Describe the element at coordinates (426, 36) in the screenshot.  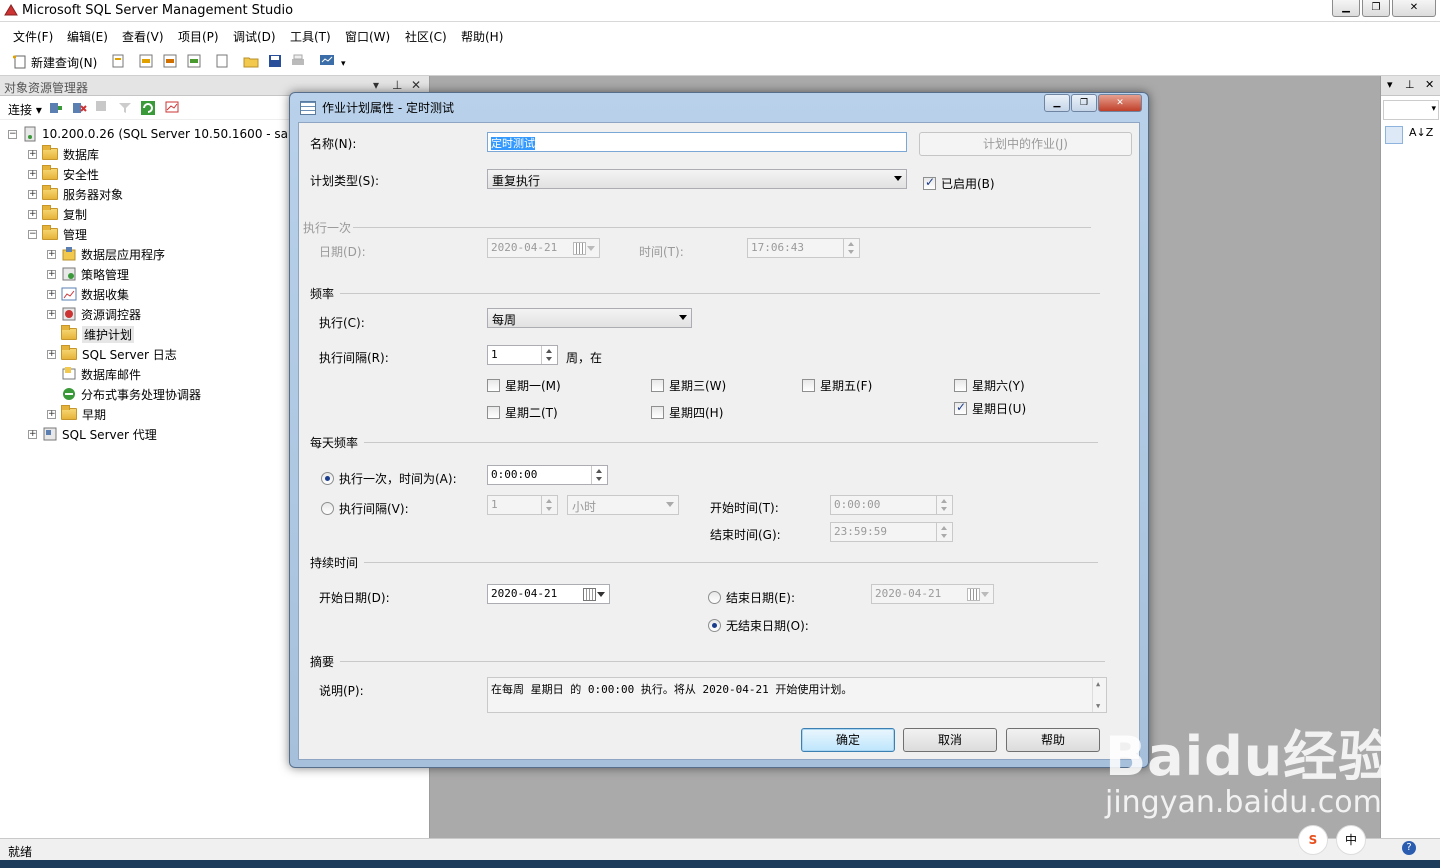
I see `menu-community: 社区(C)` at that location.